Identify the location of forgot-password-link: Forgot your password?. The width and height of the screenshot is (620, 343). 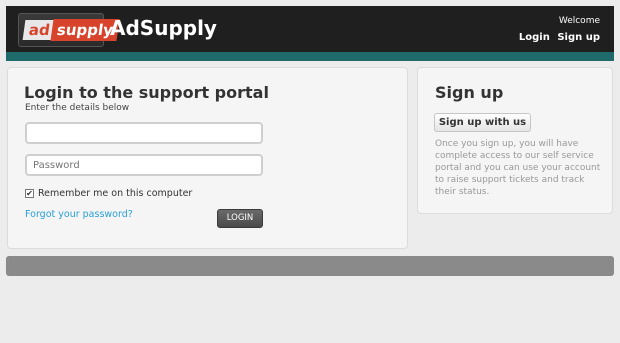
(79, 214).